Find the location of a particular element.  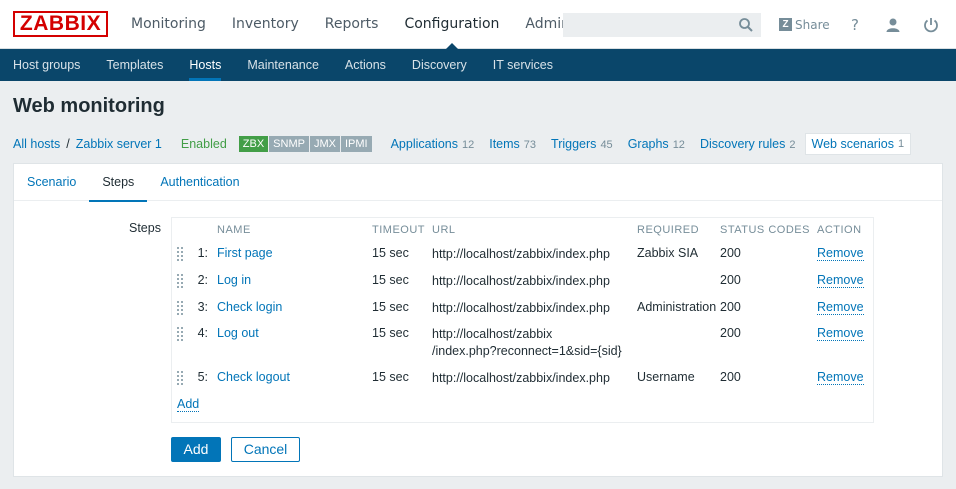

logout-button is located at coordinates (931, 24).